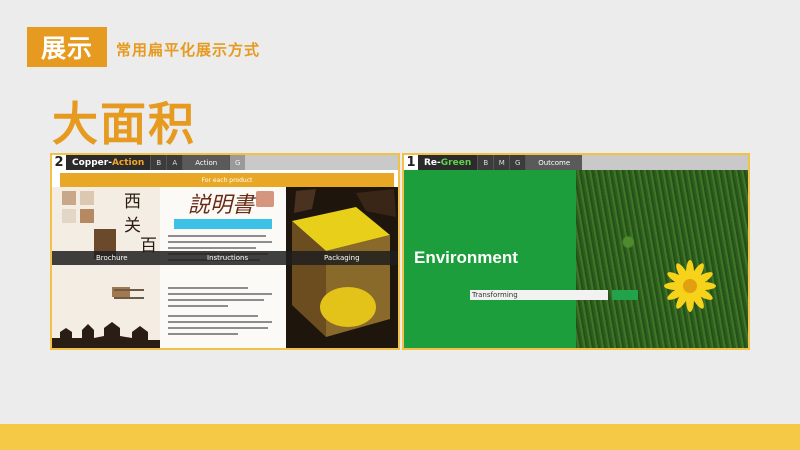 The width and height of the screenshot is (800, 450). I want to click on panel-name: Re- Green, so click(447, 162).